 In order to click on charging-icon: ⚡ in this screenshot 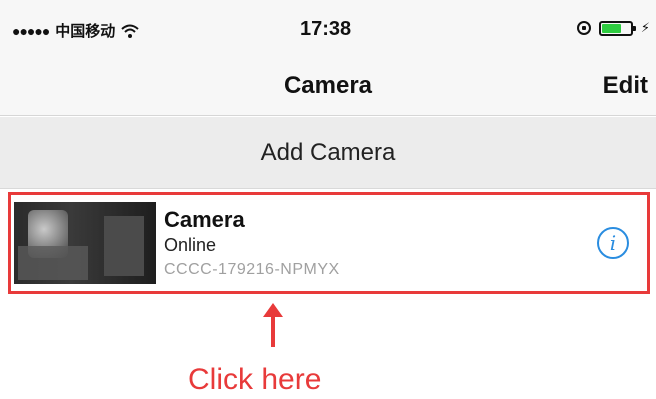, I will do `click(645, 27)`.